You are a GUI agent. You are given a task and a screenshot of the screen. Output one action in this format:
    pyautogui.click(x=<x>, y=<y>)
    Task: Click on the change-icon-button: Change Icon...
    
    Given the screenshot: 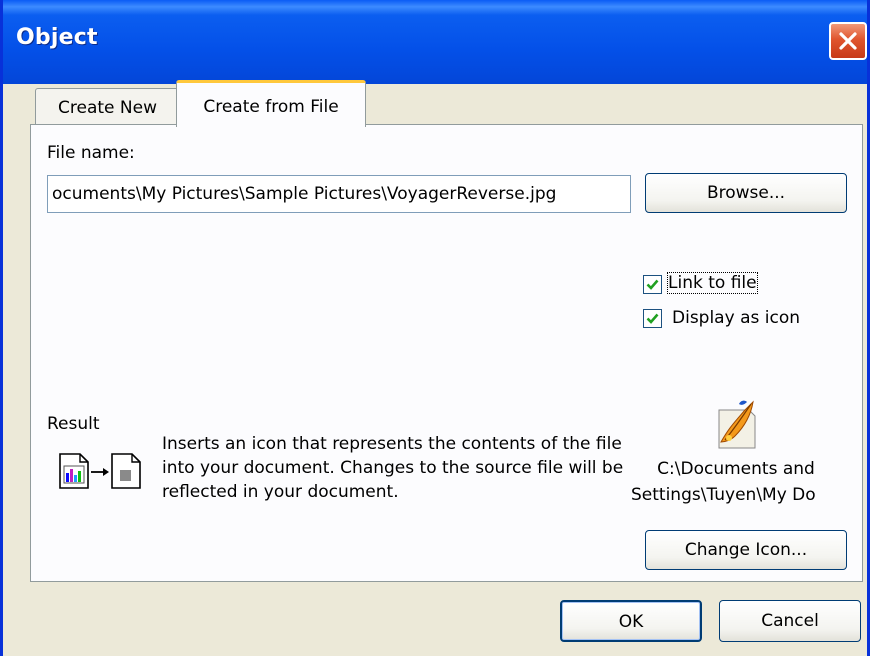 What is the action you would take?
    pyautogui.click(x=746, y=550)
    